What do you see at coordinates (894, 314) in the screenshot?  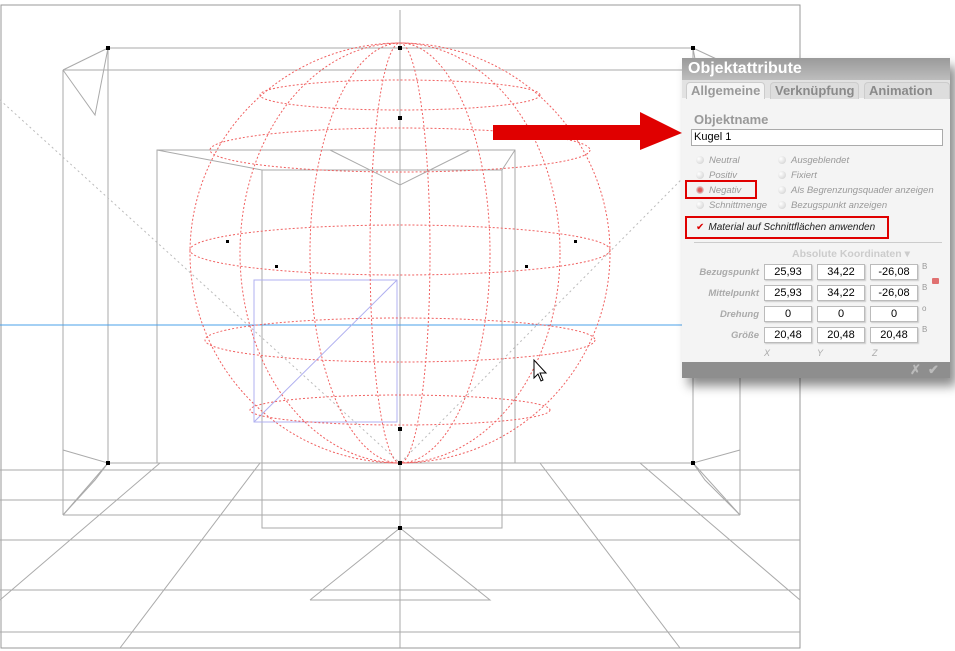 I see `drehung-z: 0` at bounding box center [894, 314].